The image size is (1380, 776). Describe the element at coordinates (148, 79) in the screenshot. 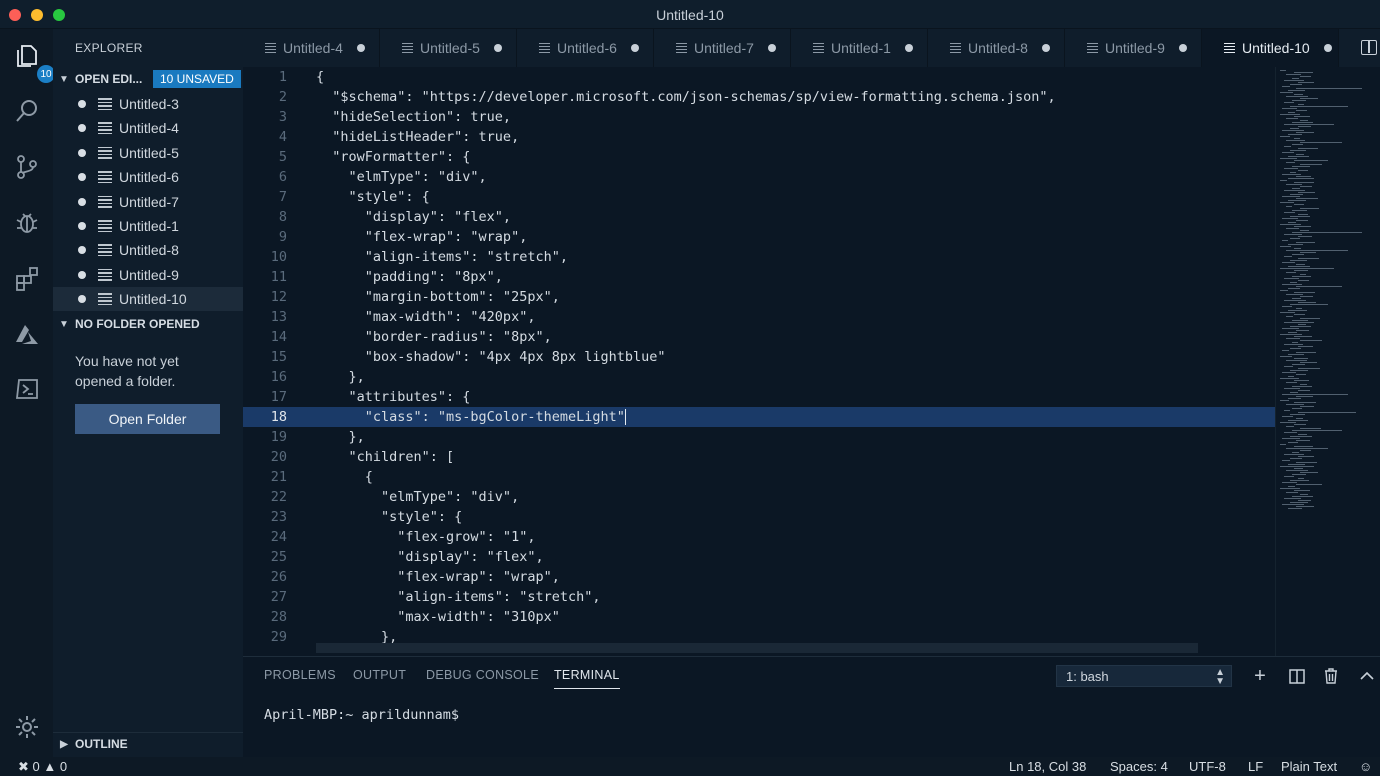

I see `open-editors-header: ▼ OPEN EDI... 10 UNSAVED` at that location.